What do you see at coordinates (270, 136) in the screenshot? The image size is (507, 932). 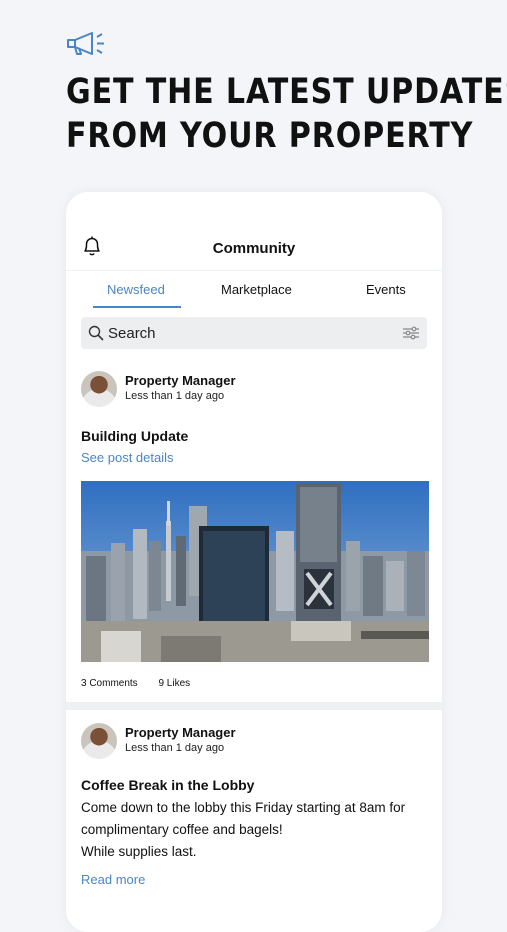 I see `headline-line-2: FROM YOUR PROPERTY` at bounding box center [270, 136].